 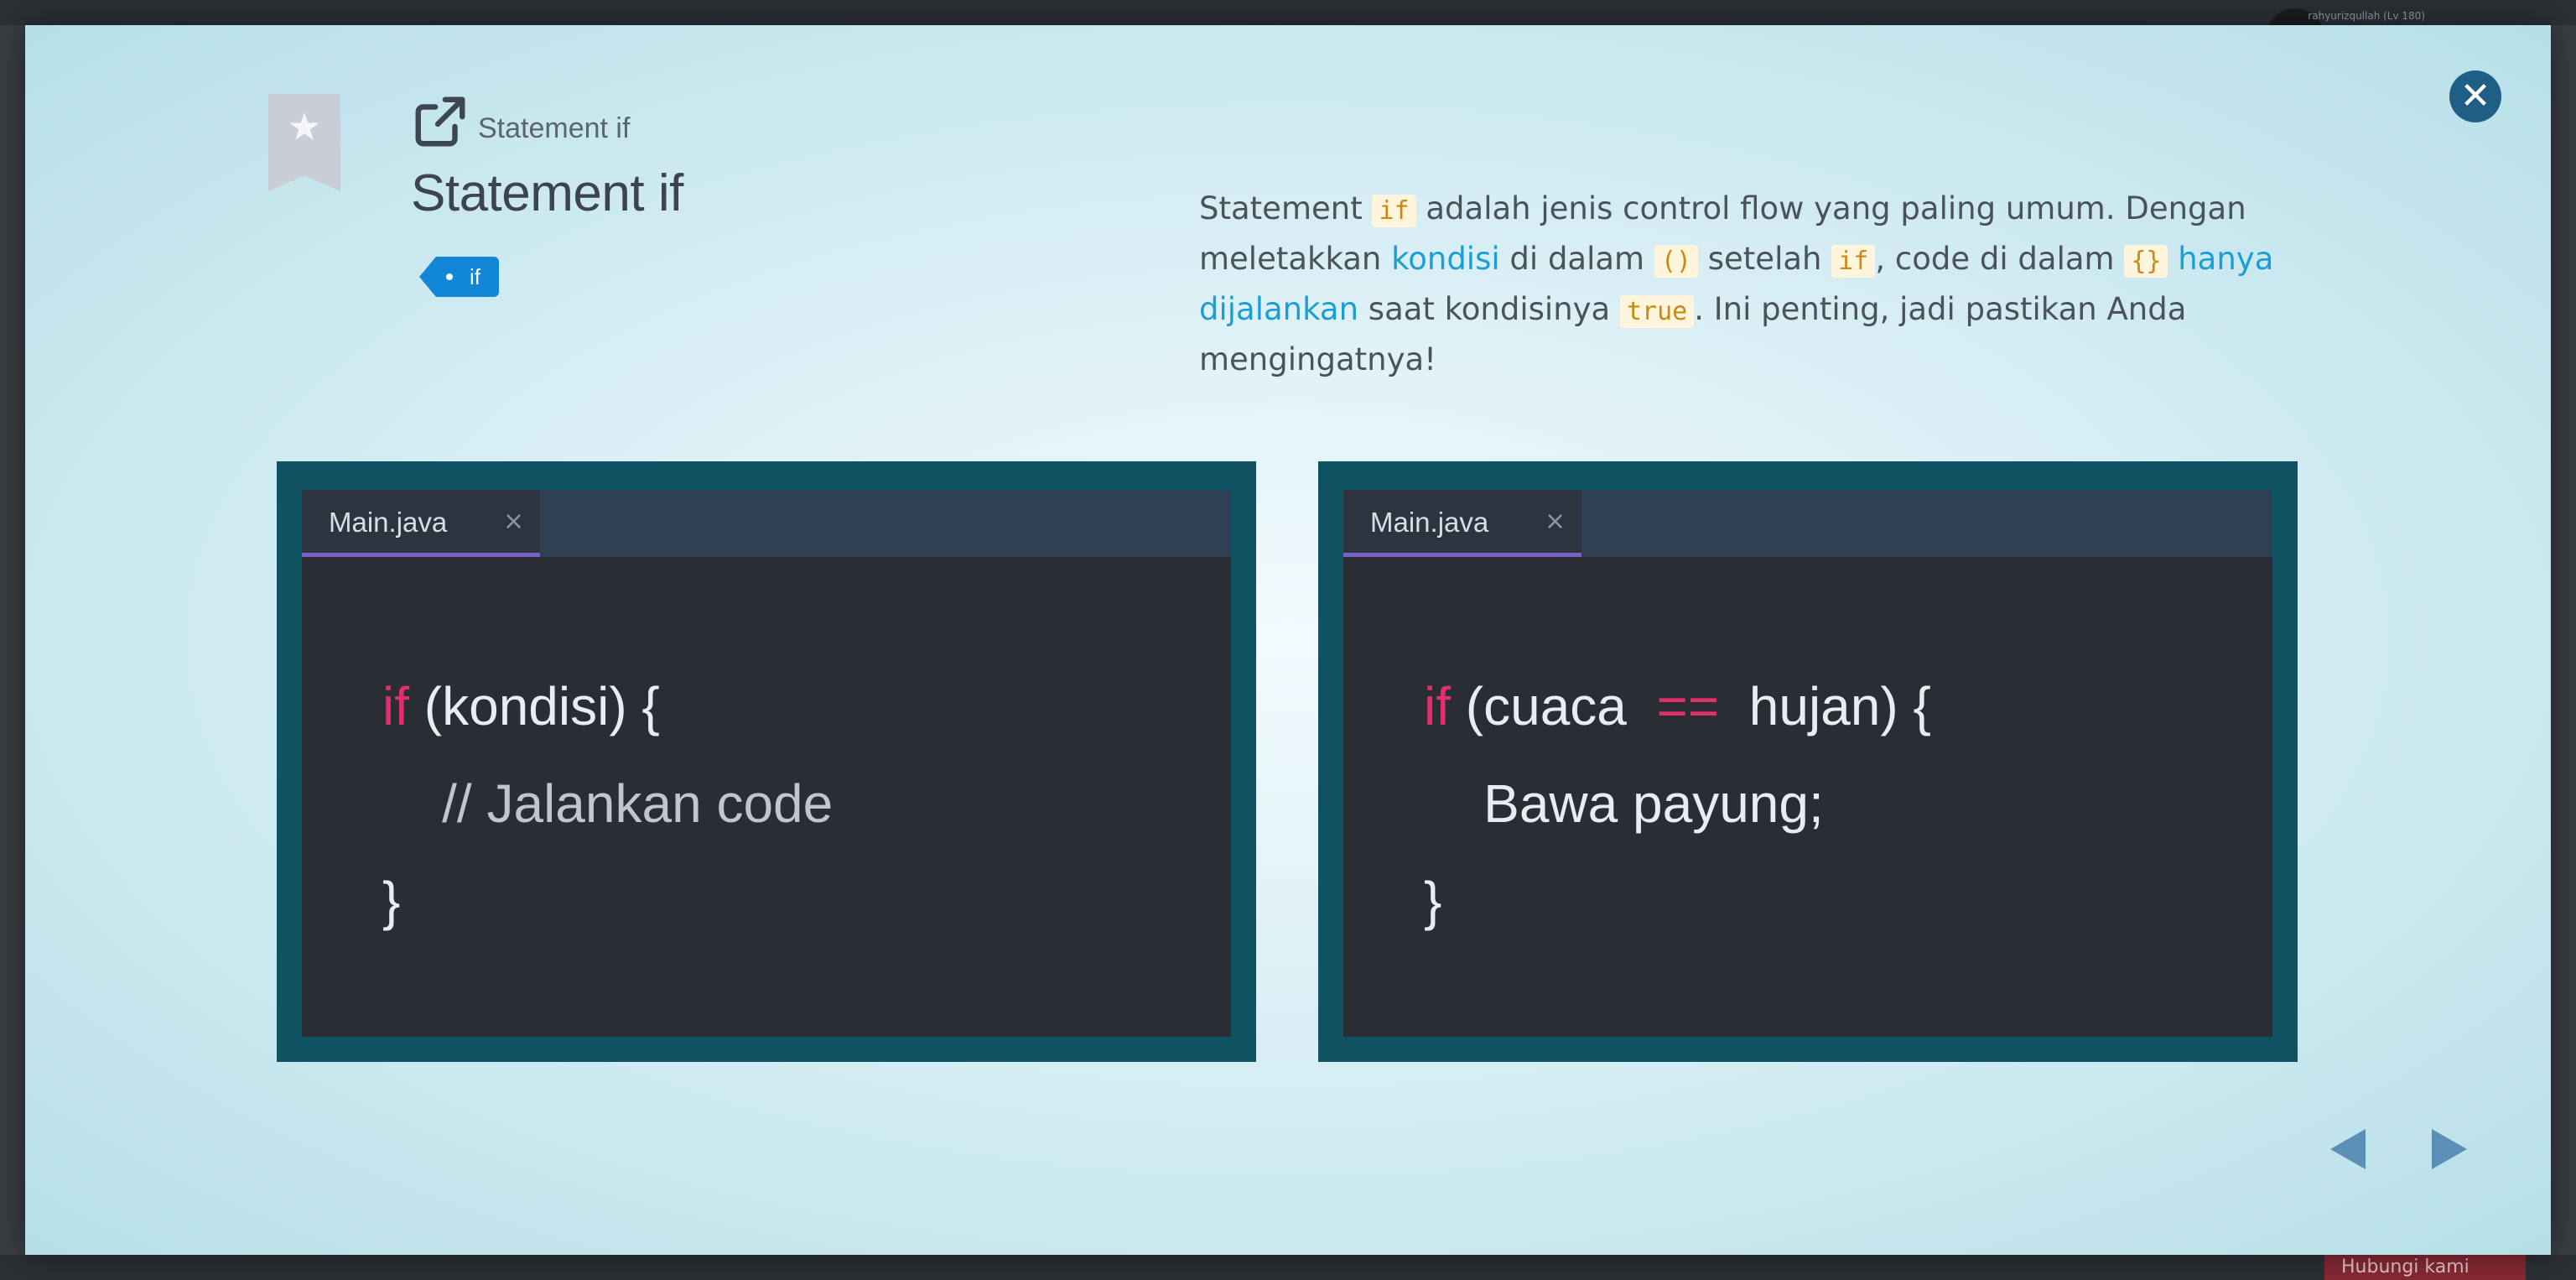 I want to click on topic-tag: if, so click(x=459, y=277).